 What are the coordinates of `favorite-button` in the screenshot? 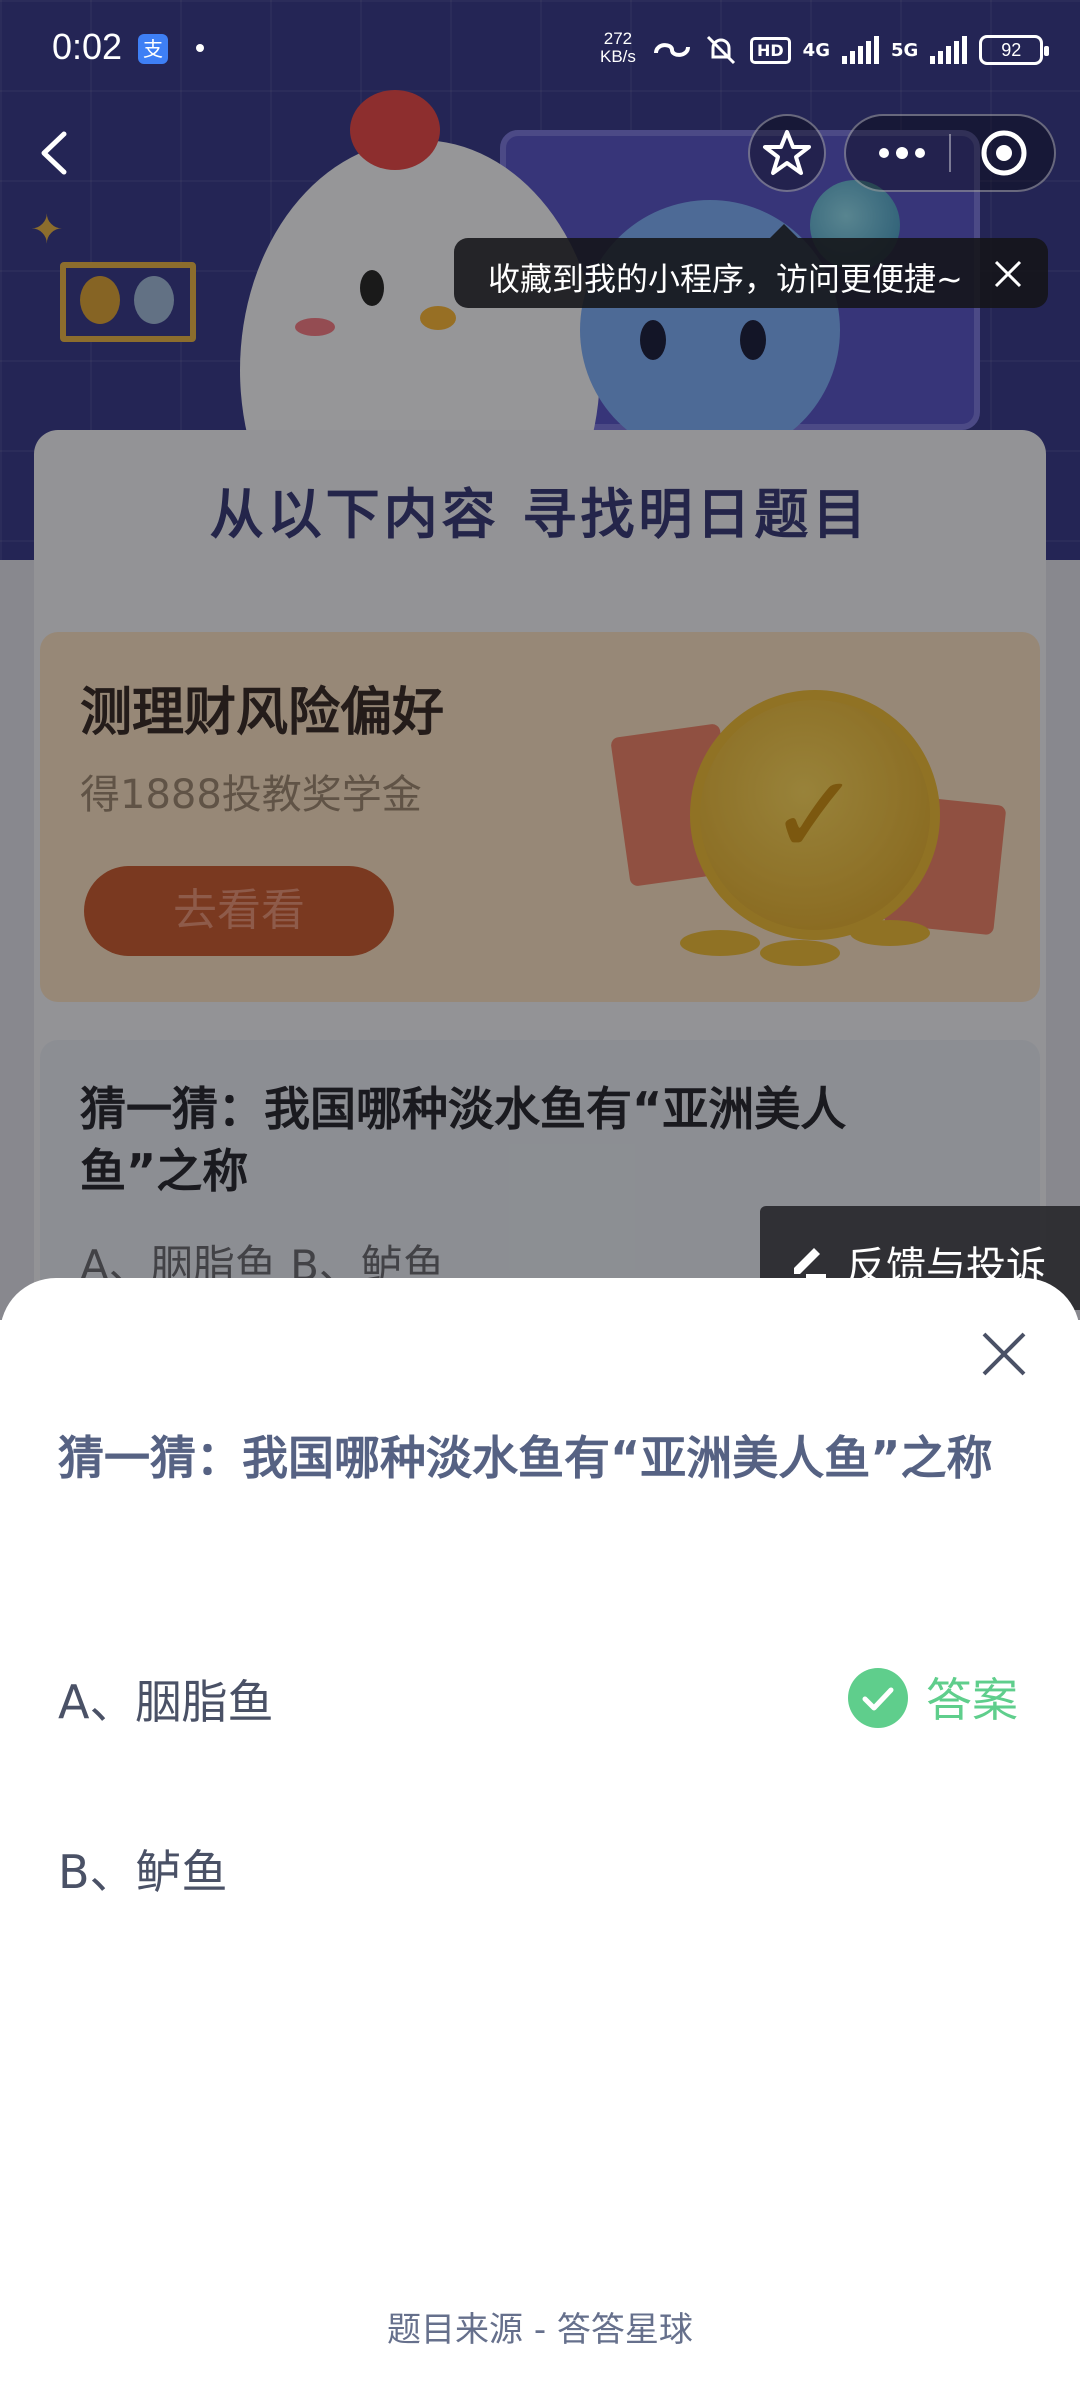 It's located at (787, 153).